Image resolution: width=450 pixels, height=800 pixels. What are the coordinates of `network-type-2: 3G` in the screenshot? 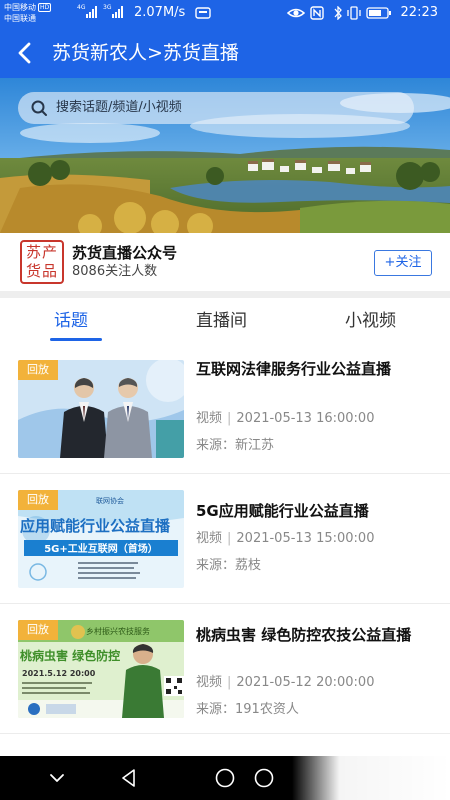 It's located at (107, 7).